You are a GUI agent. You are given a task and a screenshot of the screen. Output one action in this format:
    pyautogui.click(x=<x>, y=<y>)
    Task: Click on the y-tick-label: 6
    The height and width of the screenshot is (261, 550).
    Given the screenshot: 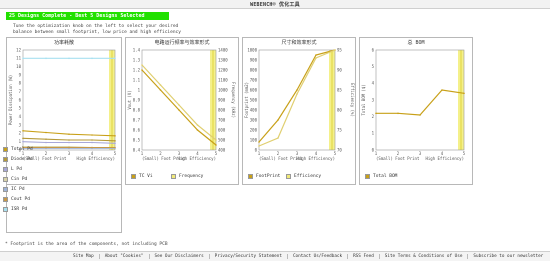 What is the action you would take?
    pyautogui.click(x=373, y=49)
    